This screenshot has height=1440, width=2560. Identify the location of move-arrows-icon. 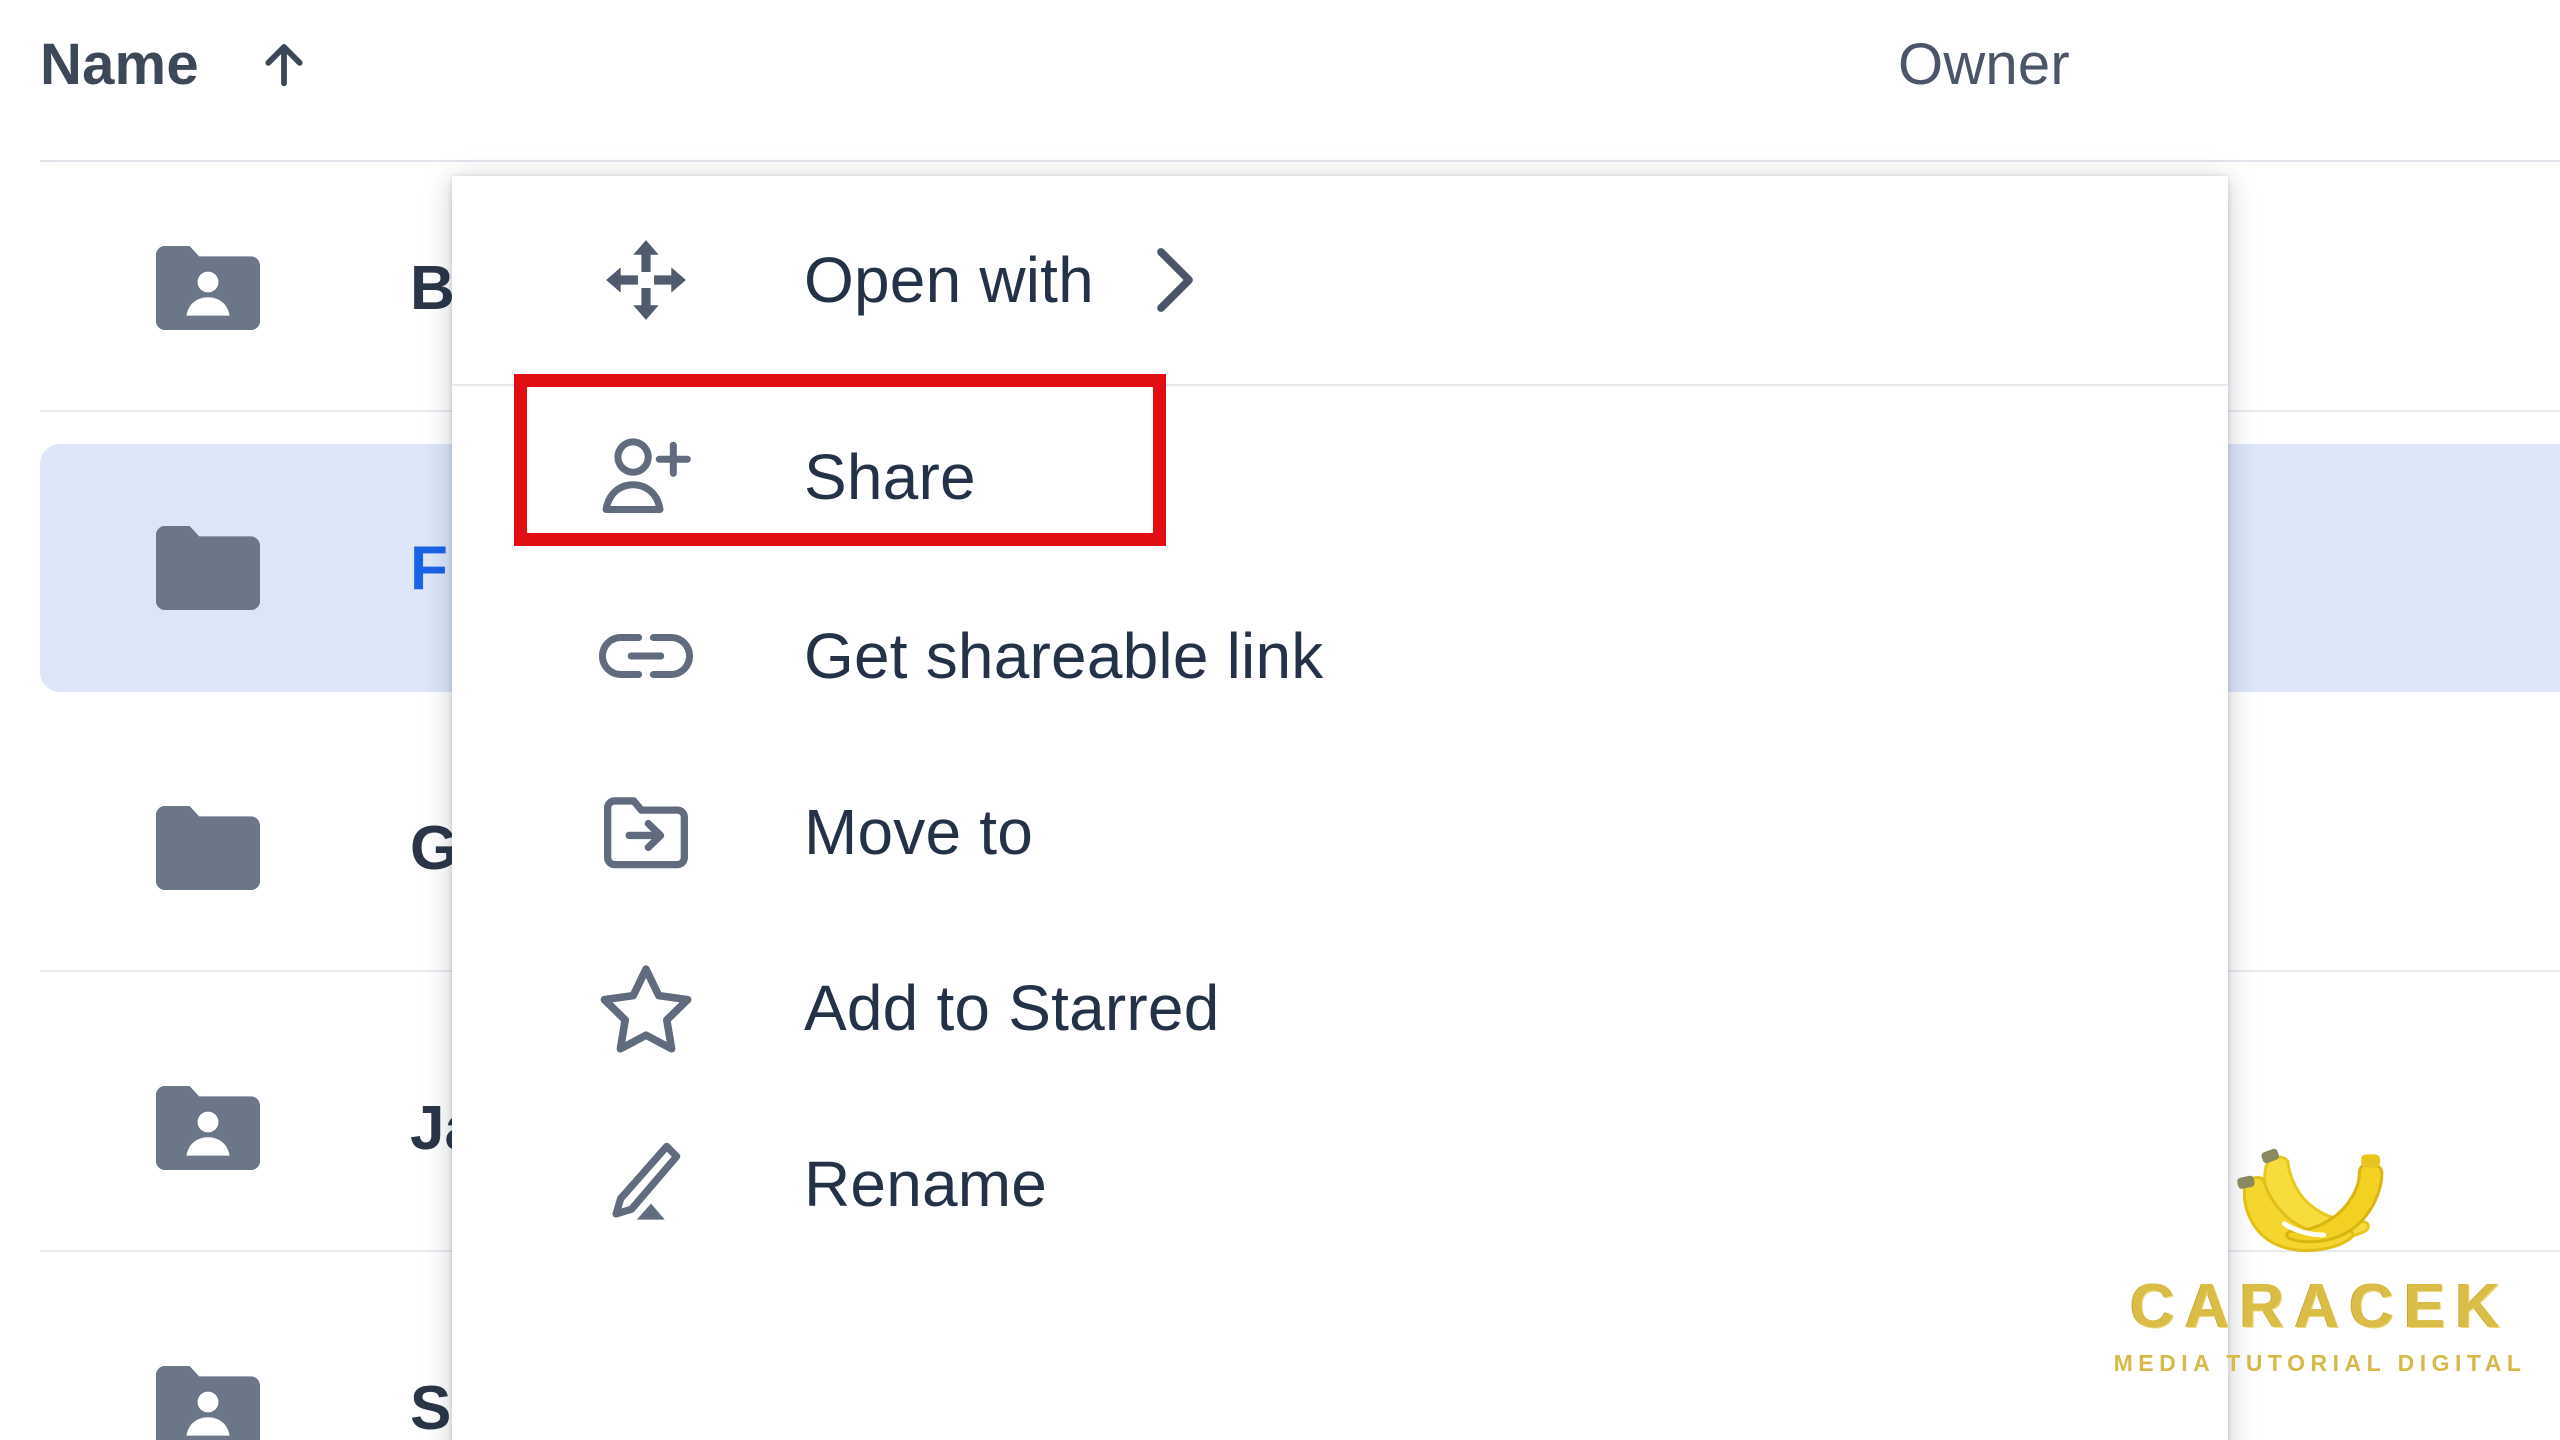
(646, 280).